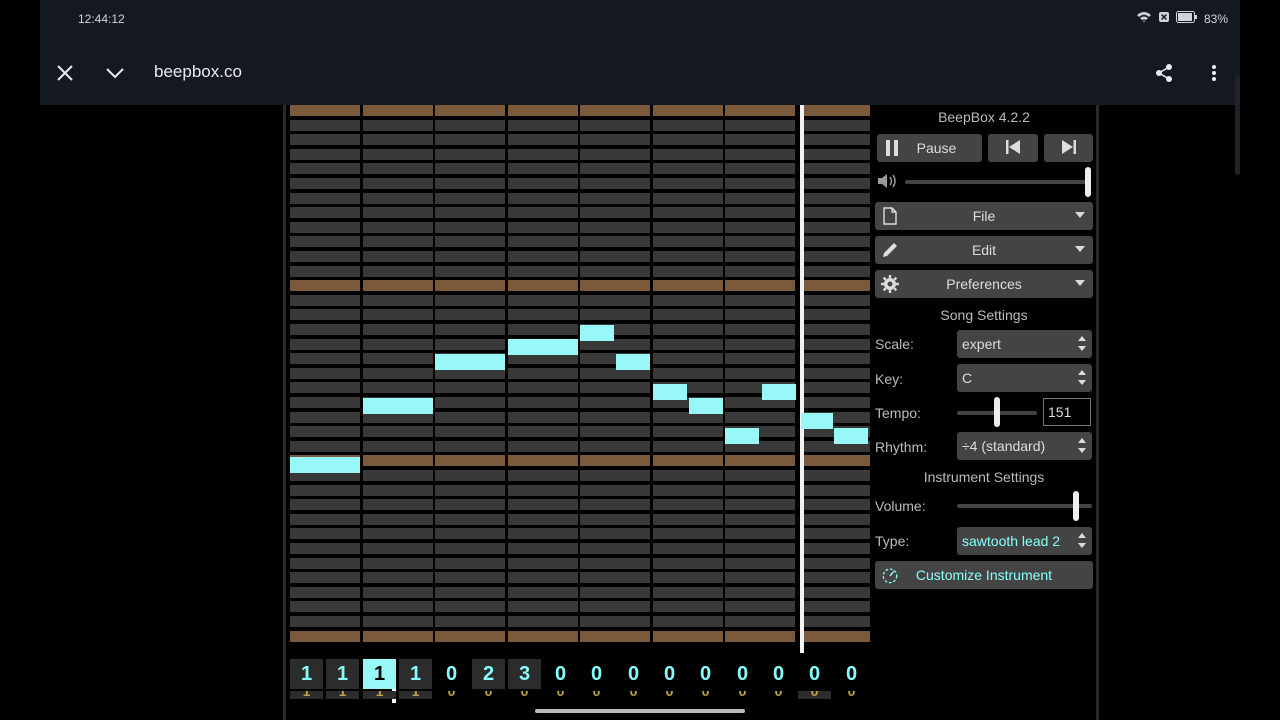  What do you see at coordinates (488, 674) in the screenshot?
I see `pattern-cell: 2` at bounding box center [488, 674].